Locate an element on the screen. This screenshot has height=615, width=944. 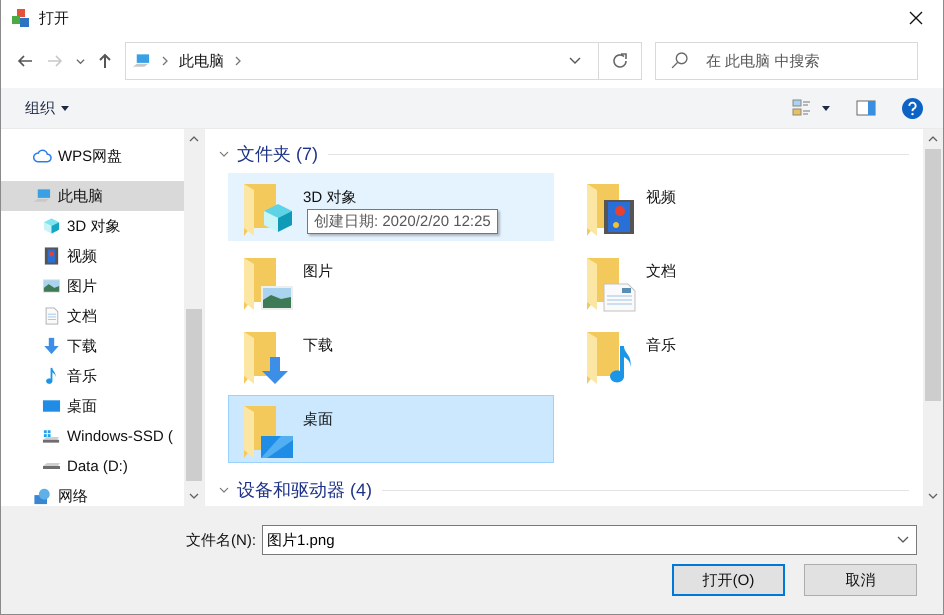
organize-menu-button: 组织 is located at coordinates (47, 108).